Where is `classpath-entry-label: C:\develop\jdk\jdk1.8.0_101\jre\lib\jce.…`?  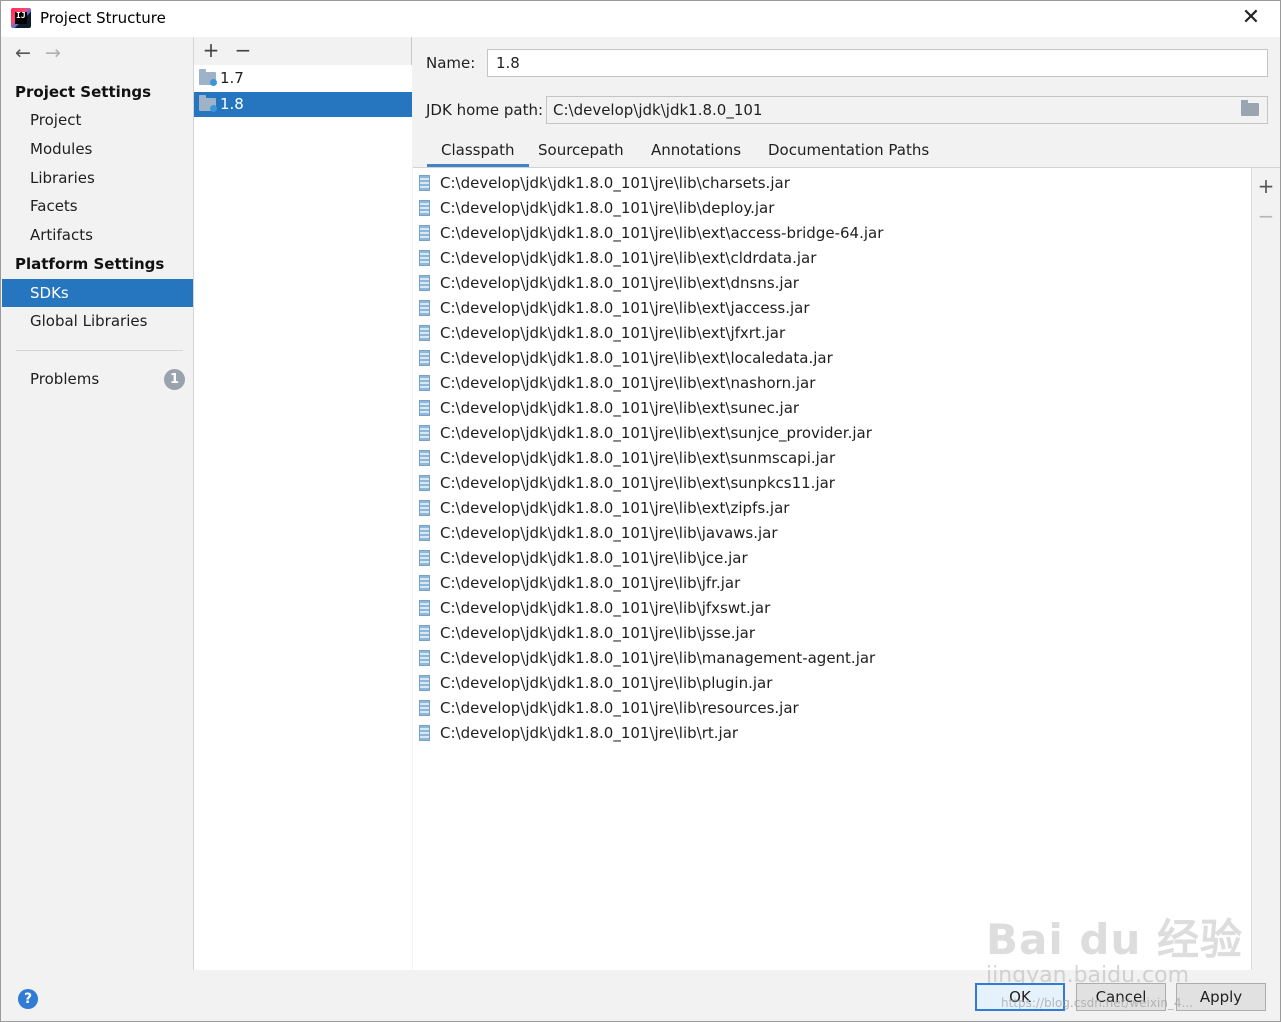 classpath-entry-label: C:\develop\jdk\jdk1.8.0_101\jre\lib\jce.… is located at coordinates (594, 558).